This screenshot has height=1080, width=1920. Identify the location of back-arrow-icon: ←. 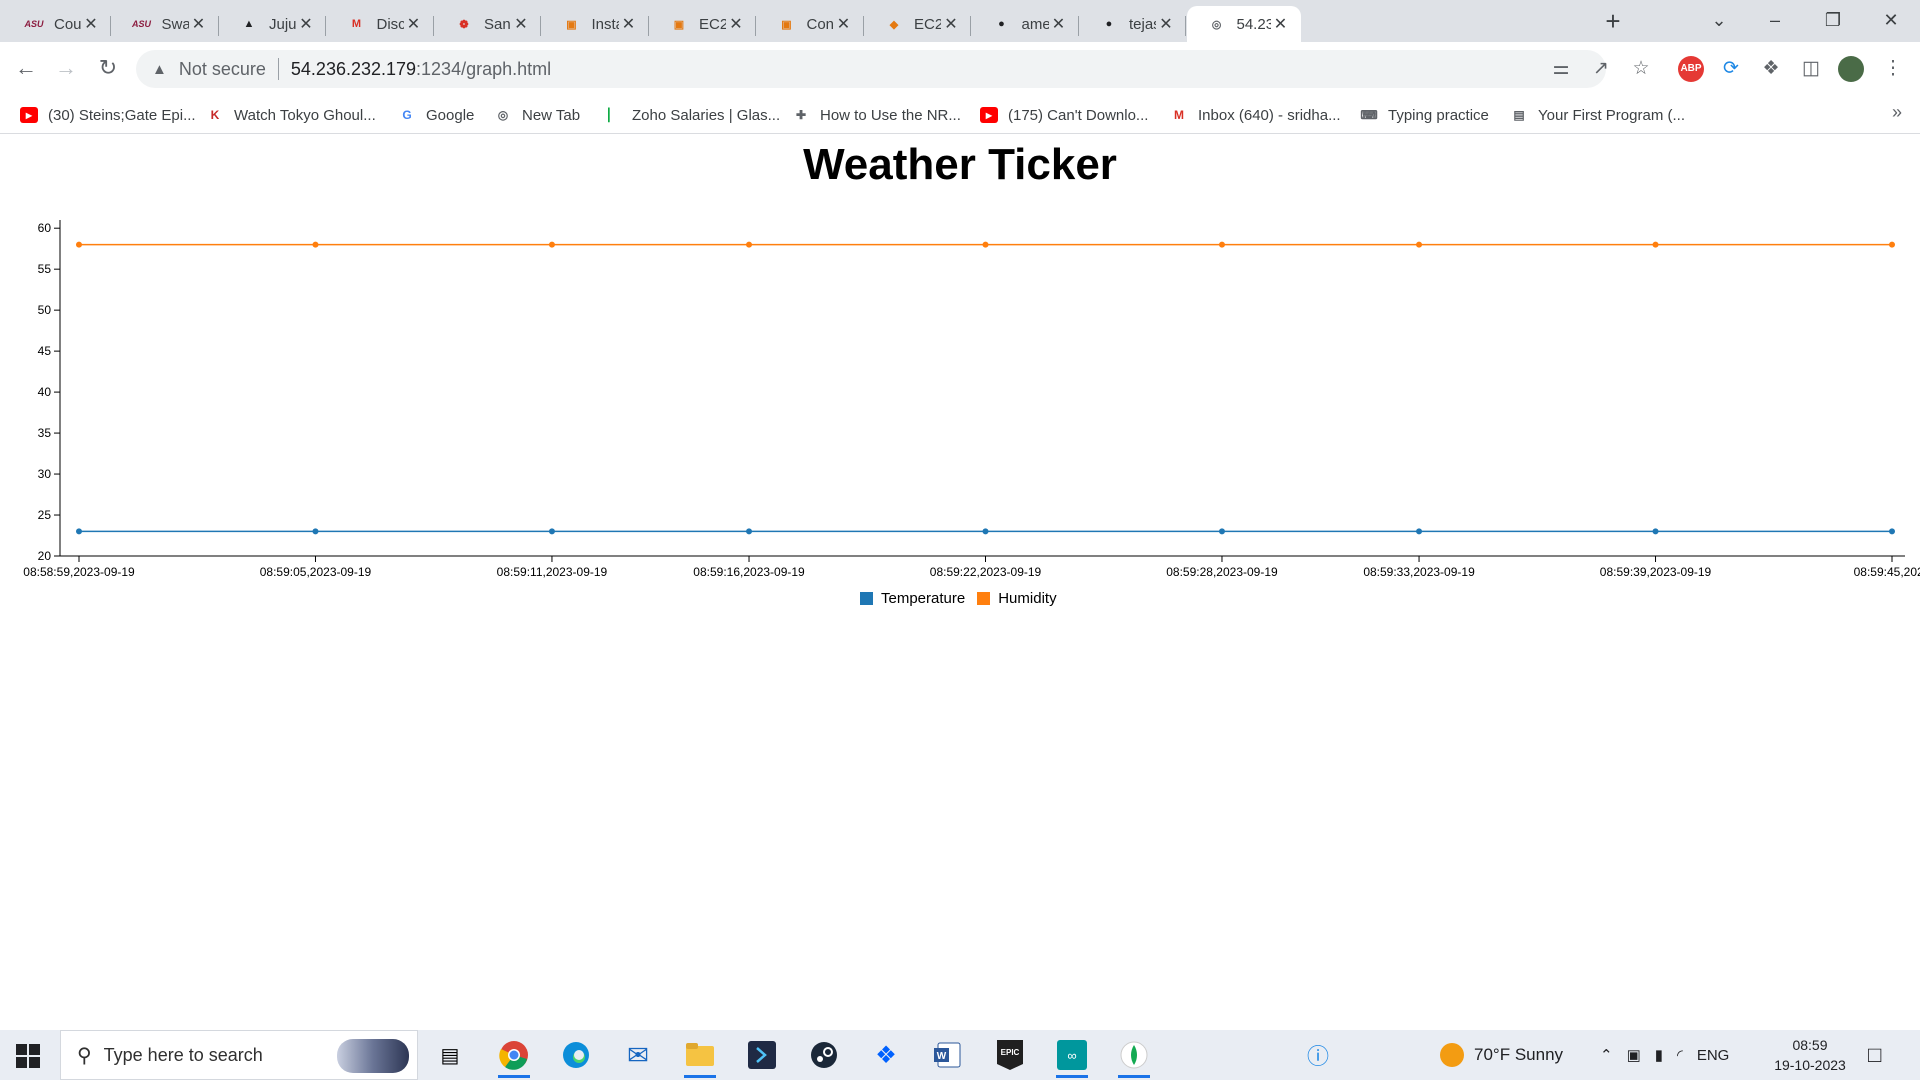
(26, 68).